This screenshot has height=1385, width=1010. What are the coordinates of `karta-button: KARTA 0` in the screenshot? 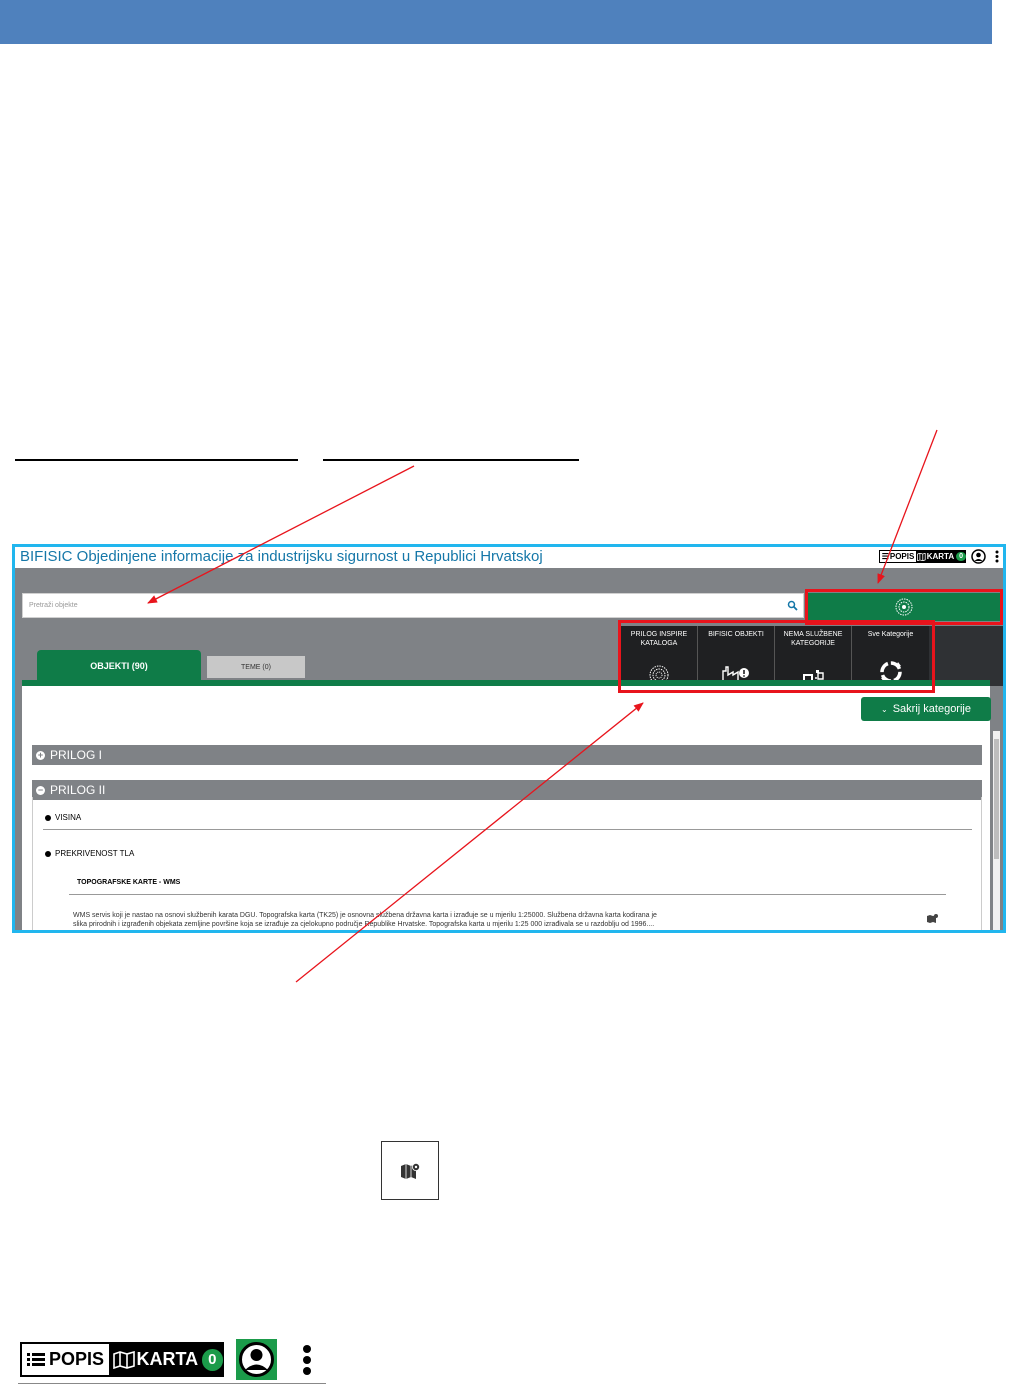 It's located at (167, 1359).